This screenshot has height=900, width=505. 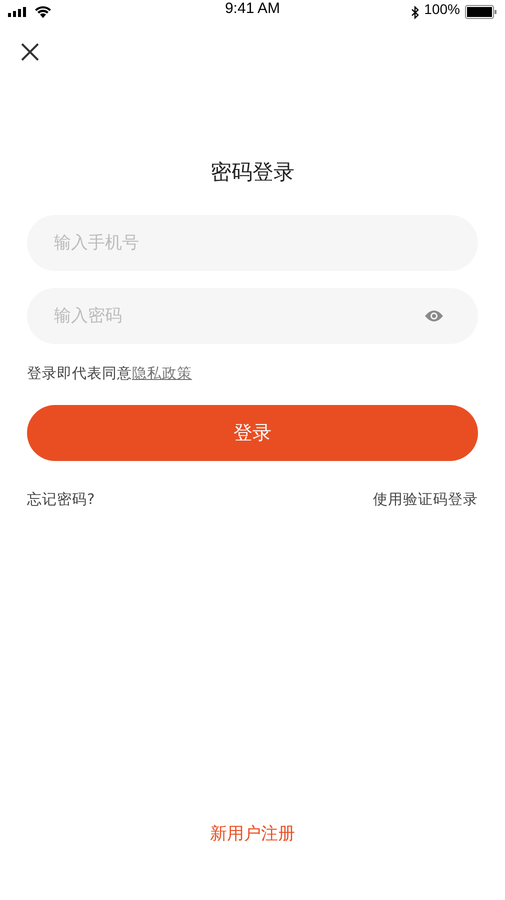 What do you see at coordinates (61, 499) in the screenshot?
I see `forgot-password-link: 忘记密码?` at bounding box center [61, 499].